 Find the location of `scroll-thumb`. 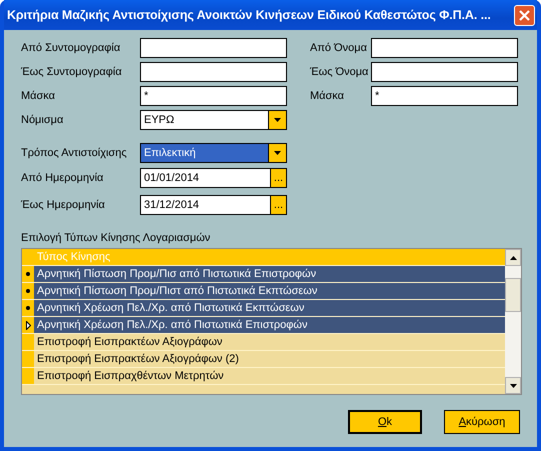

scroll-thumb is located at coordinates (513, 295).